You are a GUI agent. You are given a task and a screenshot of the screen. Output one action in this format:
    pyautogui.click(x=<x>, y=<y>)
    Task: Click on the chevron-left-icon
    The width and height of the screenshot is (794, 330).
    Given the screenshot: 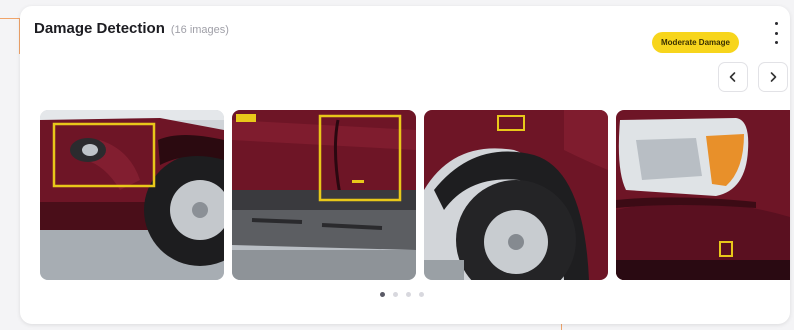 What is the action you would take?
    pyautogui.click(x=732, y=77)
    